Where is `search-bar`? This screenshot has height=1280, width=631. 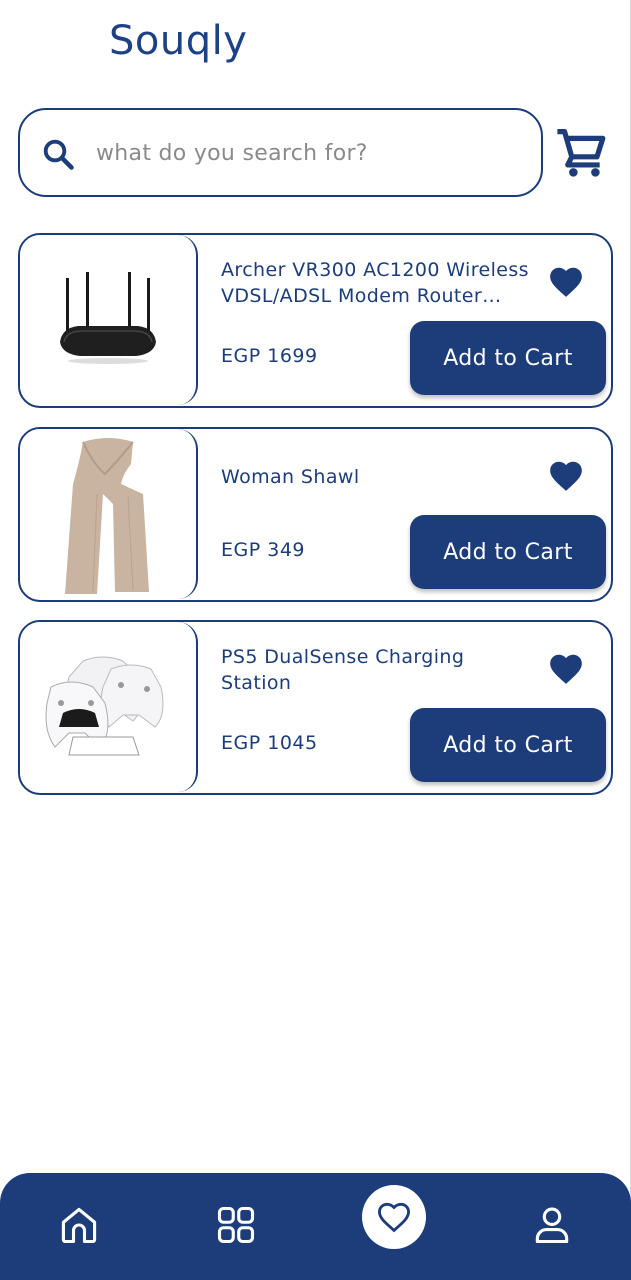
search-bar is located at coordinates (280, 152).